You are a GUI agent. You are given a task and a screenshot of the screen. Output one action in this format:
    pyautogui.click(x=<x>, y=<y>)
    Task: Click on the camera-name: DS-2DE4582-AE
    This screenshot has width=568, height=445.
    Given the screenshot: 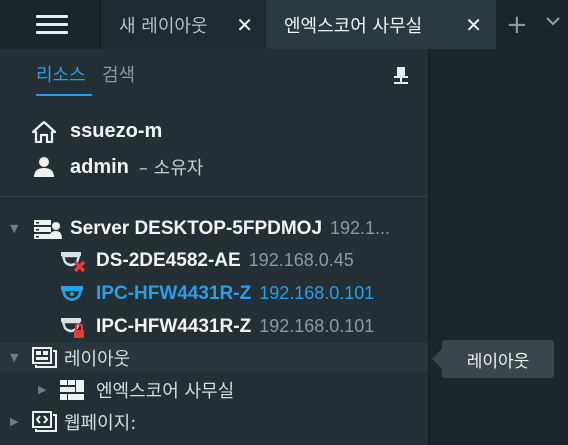 What is the action you would take?
    pyautogui.click(x=168, y=260)
    